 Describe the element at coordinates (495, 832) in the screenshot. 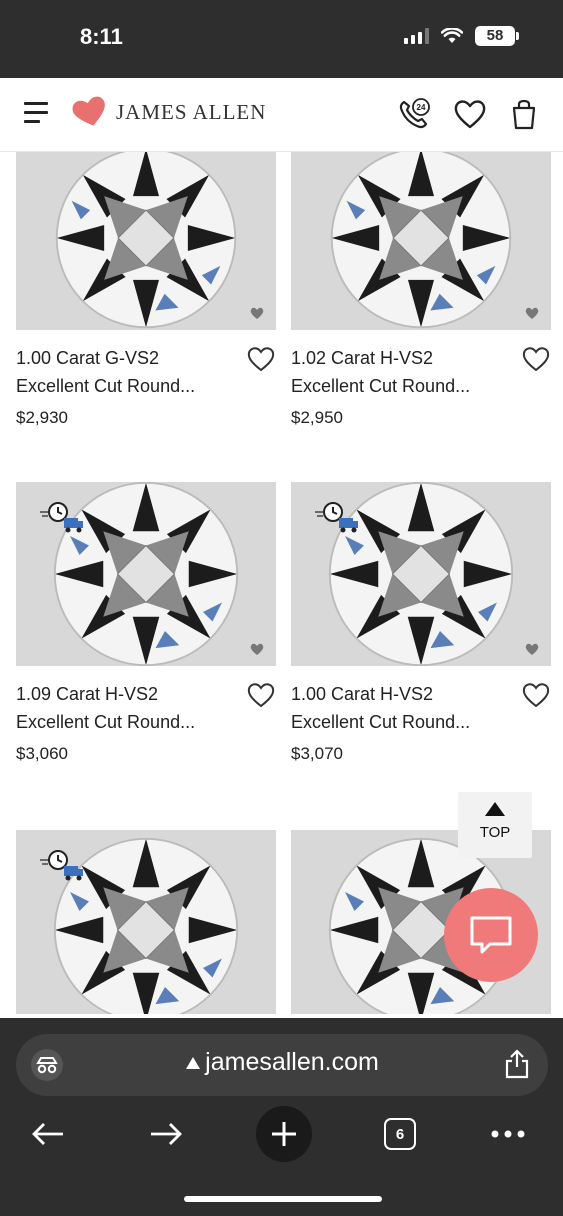

I see `top-label: TOP` at that location.